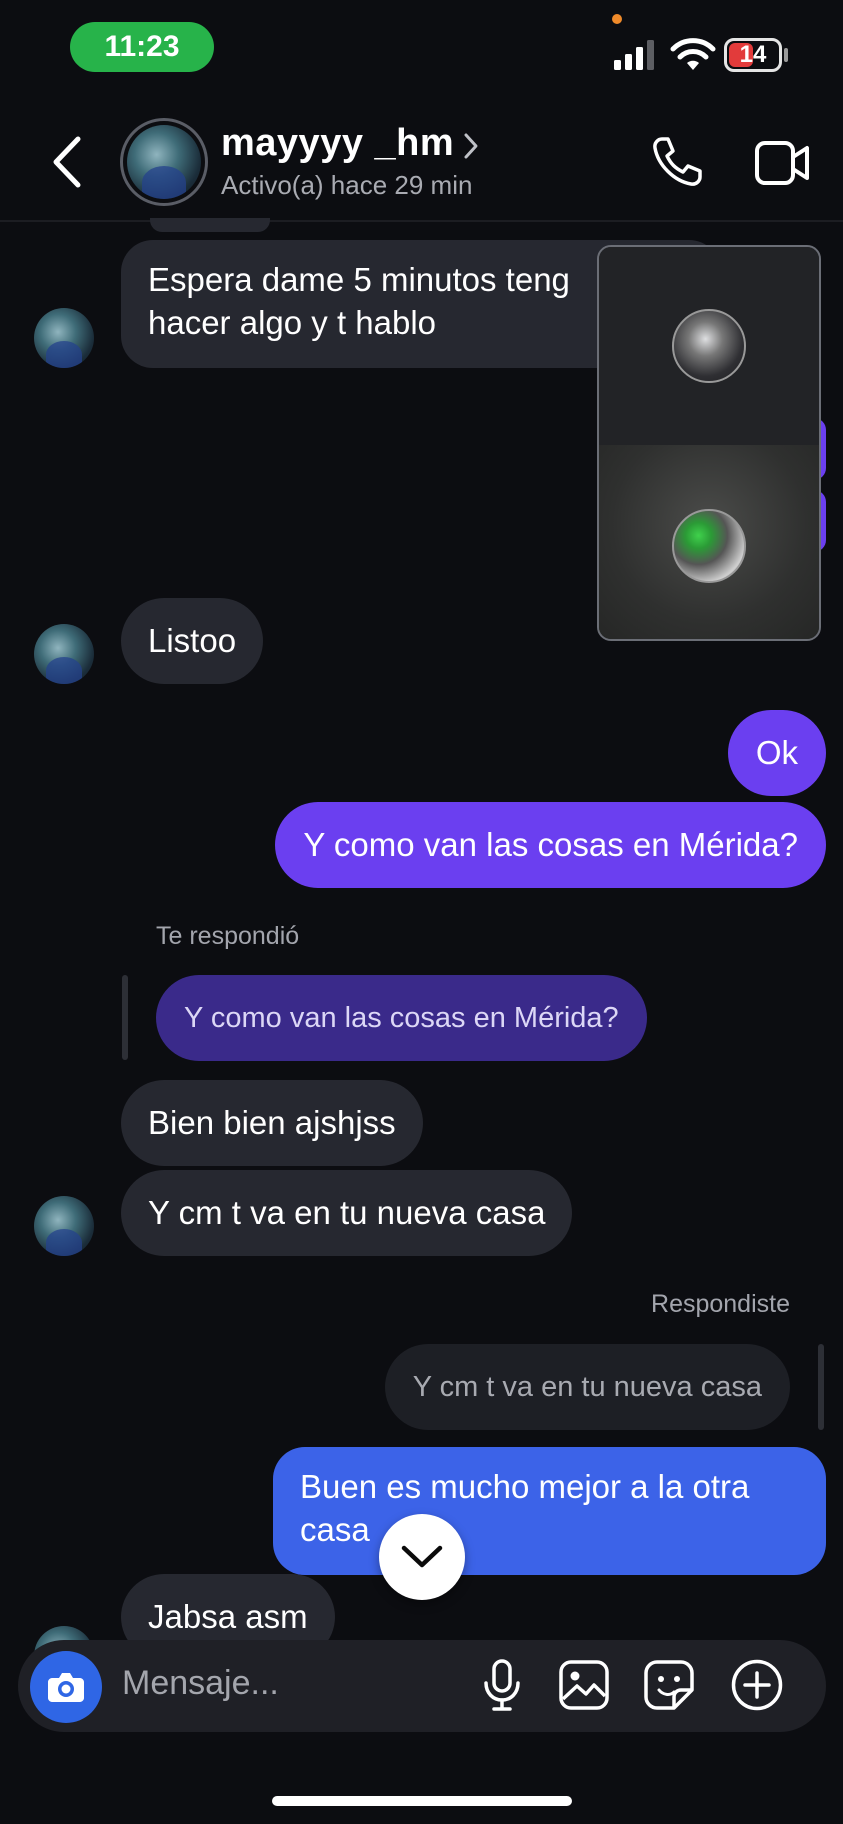 The image size is (843, 1824). I want to click on message-outgoing: Y como van las cosas en Mérida?, so click(550, 845).